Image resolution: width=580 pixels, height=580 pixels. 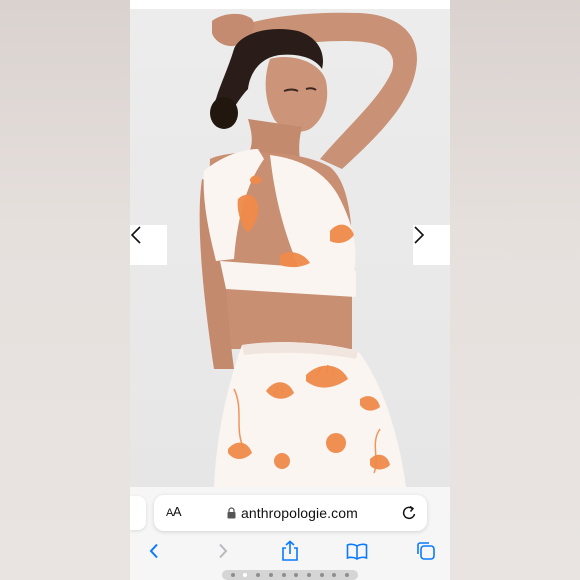 I want to click on forward-button, so click(x=223, y=551).